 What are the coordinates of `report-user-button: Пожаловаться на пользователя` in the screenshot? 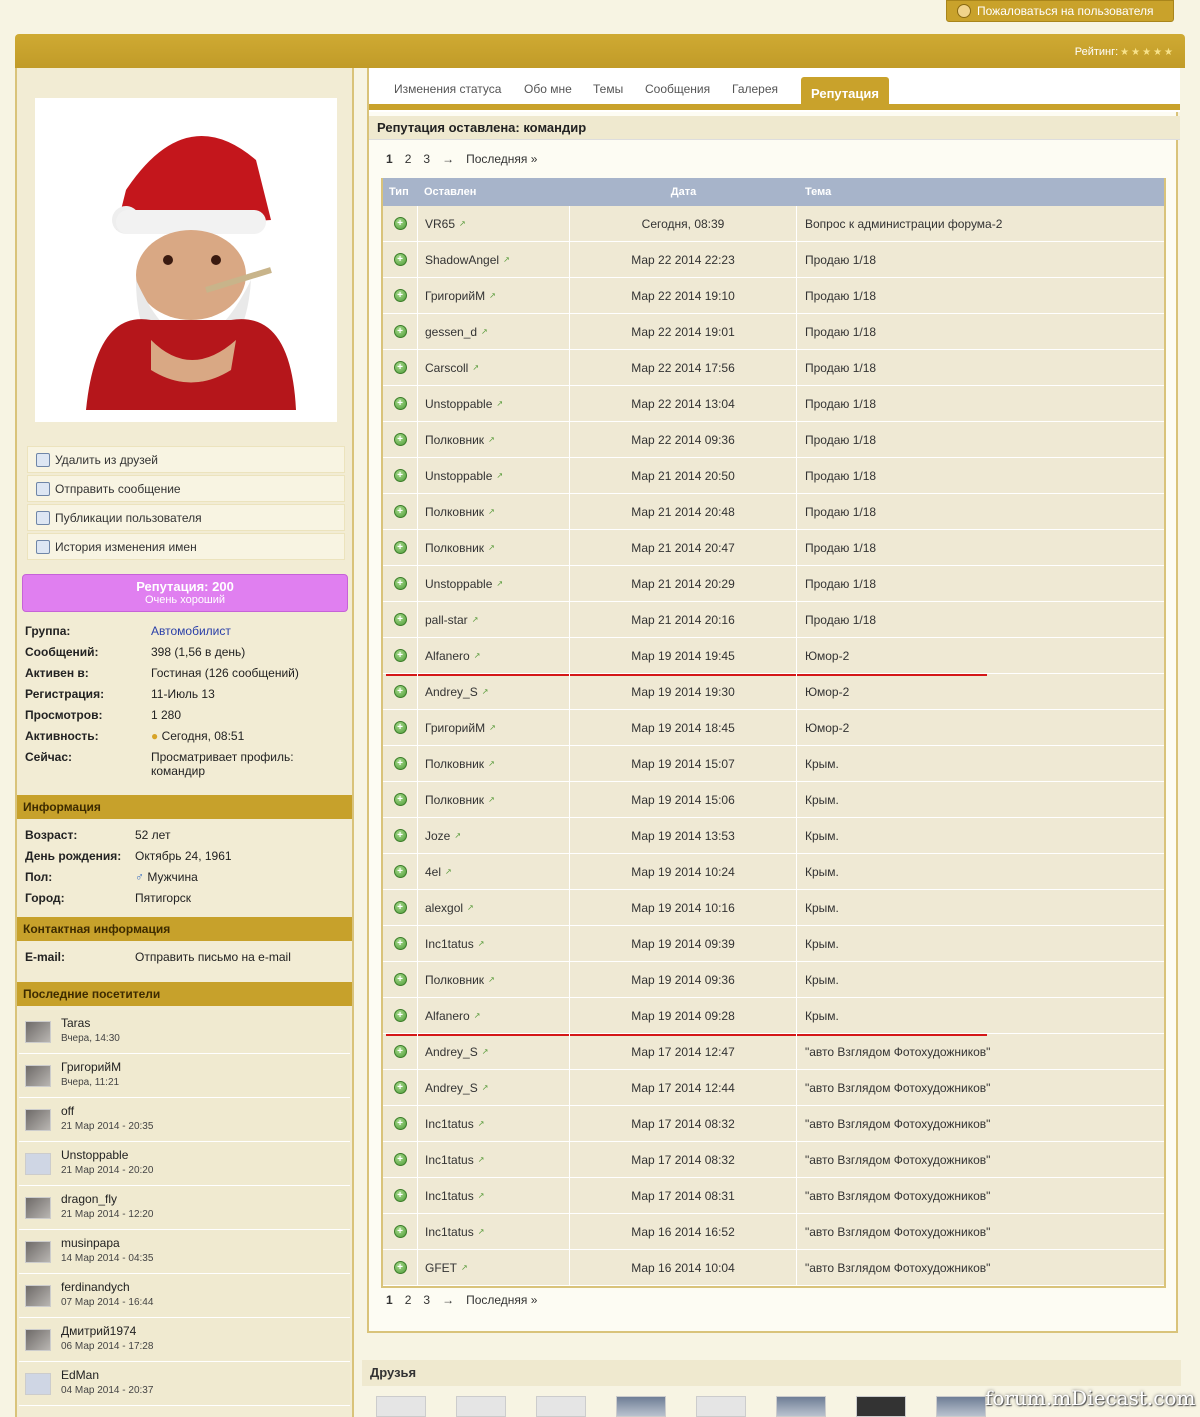 It's located at (1060, 11).